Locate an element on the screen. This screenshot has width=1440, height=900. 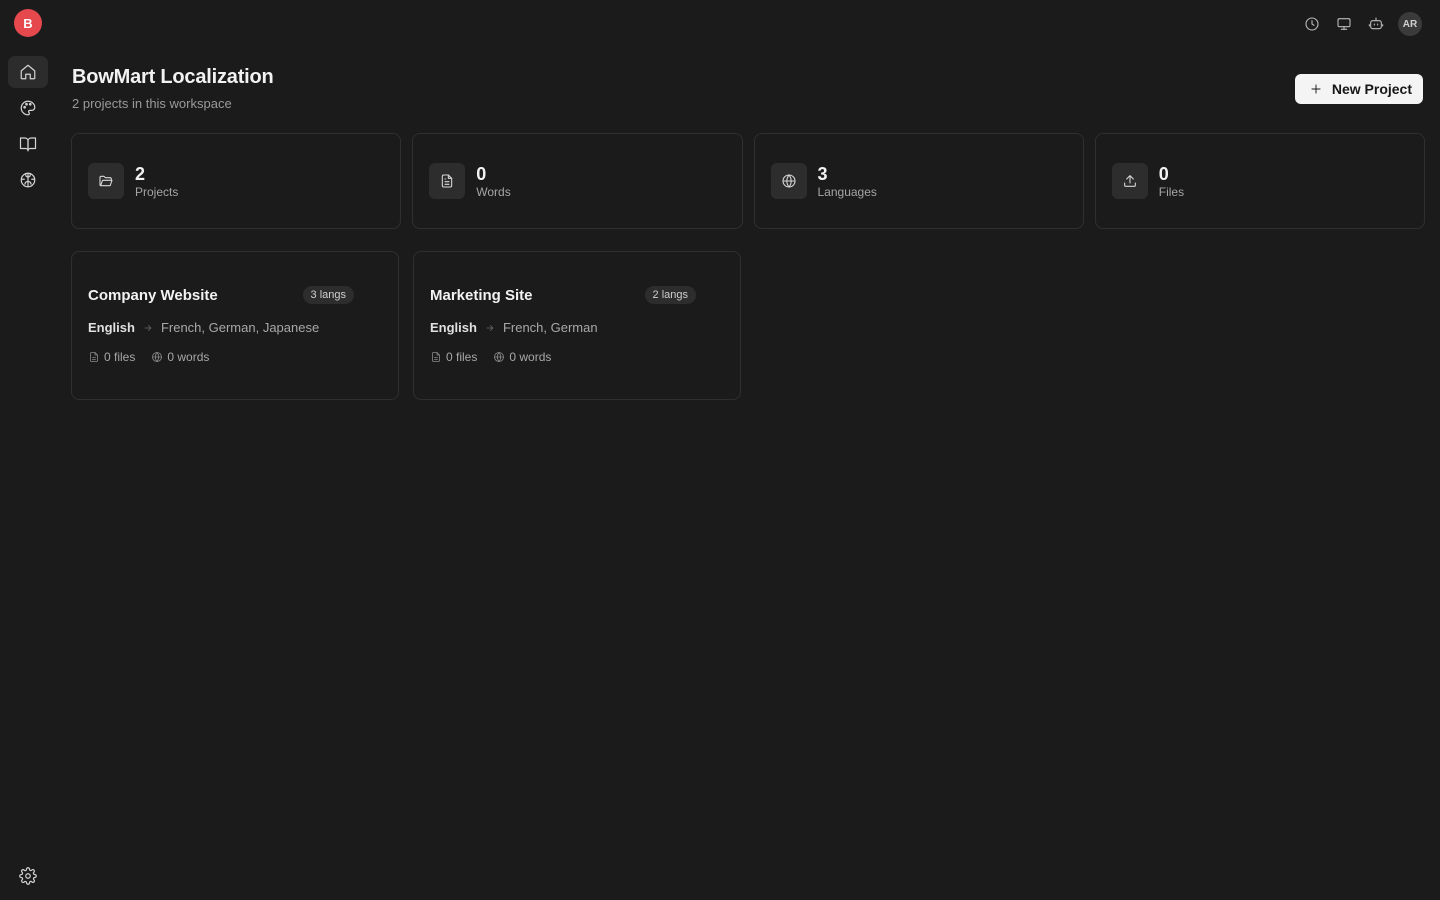
clock-icon is located at coordinates (1312, 24).